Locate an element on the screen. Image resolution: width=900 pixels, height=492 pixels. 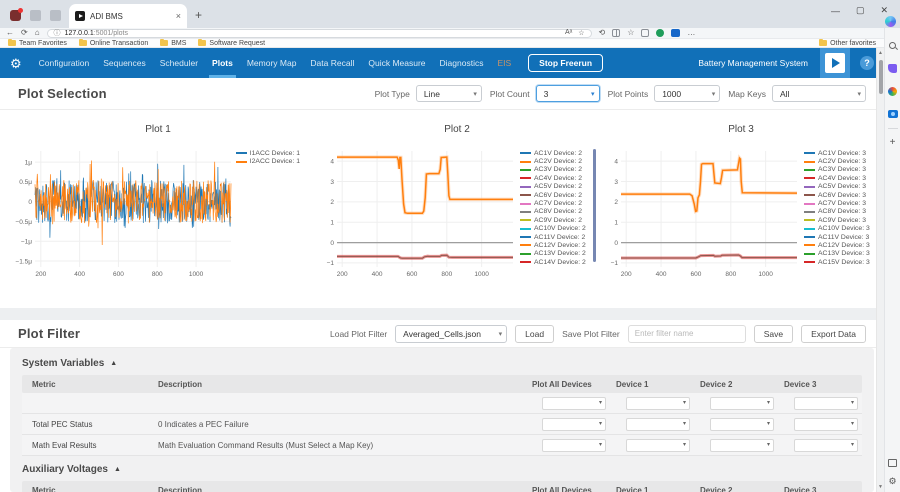
legend-item: AC3V Device: 3 is located at coordinates (839, 170).